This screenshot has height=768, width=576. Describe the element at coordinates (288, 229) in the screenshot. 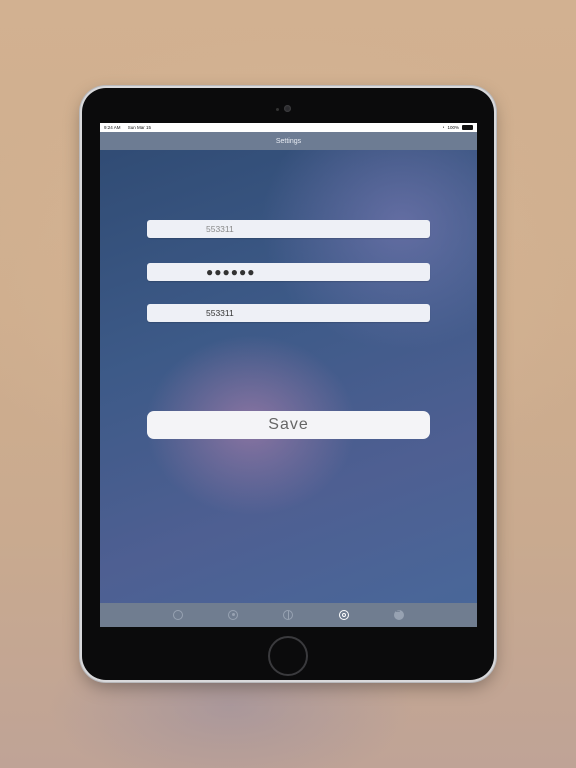

I see `username-field: 553311` at that location.